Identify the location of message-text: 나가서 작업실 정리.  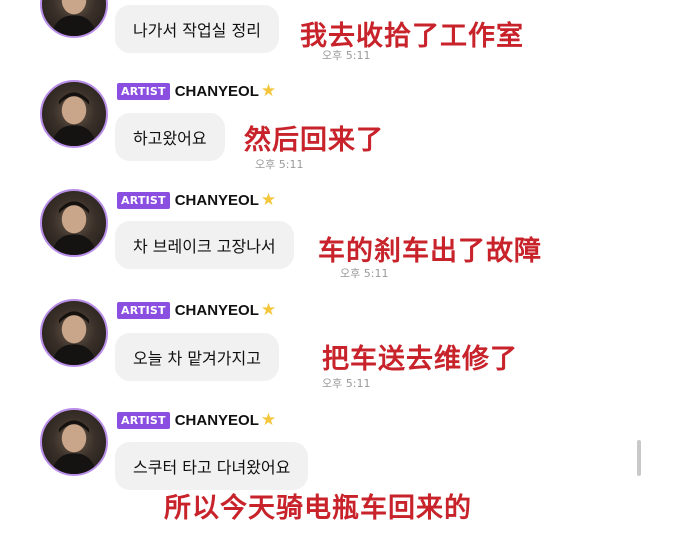
(197, 30).